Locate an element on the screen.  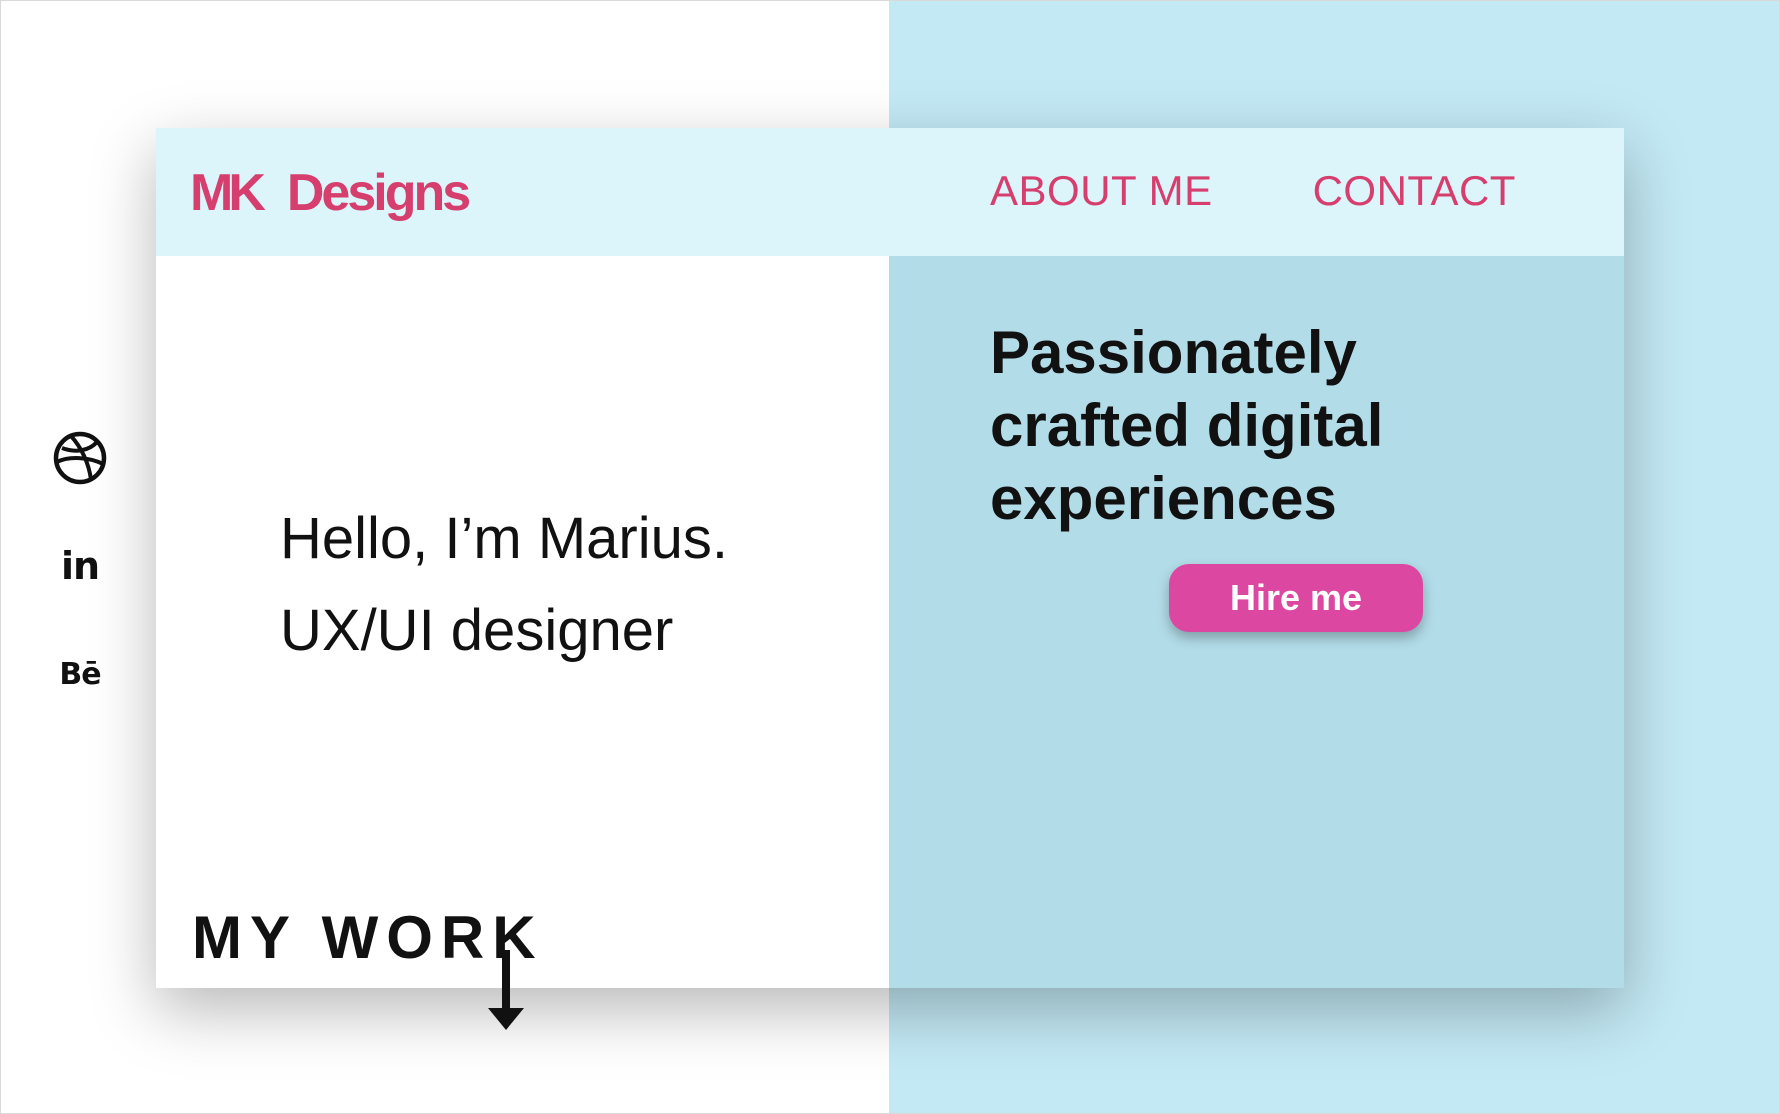
logo-monogram: MK is located at coordinates (228, 193).